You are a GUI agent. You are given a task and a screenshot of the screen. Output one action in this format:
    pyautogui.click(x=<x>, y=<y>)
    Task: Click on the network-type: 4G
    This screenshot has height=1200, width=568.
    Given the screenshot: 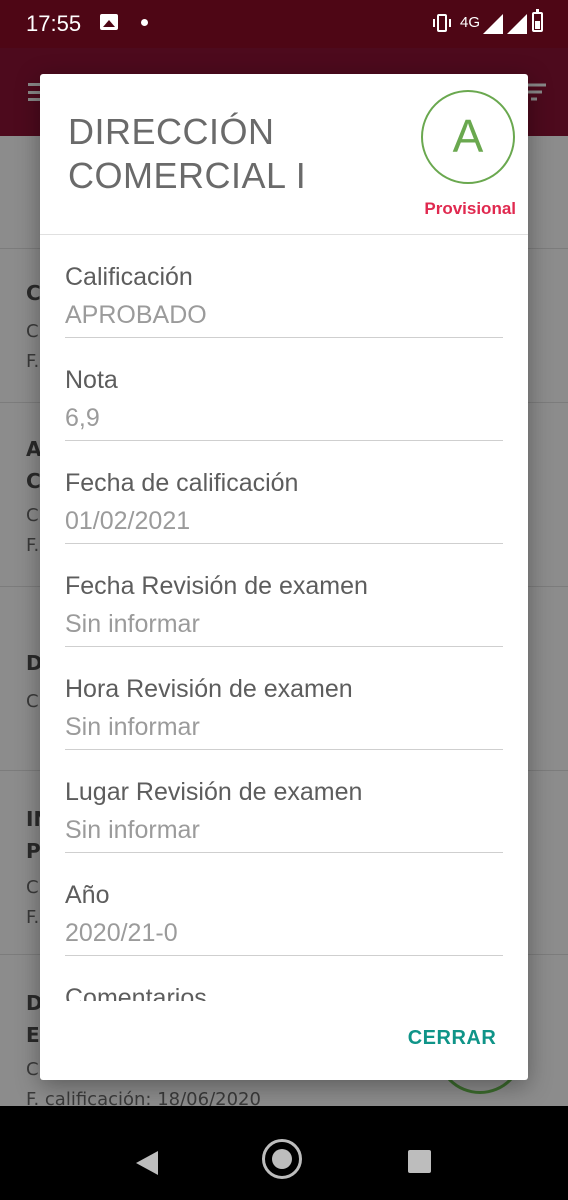 What is the action you would take?
    pyautogui.click(x=470, y=22)
    